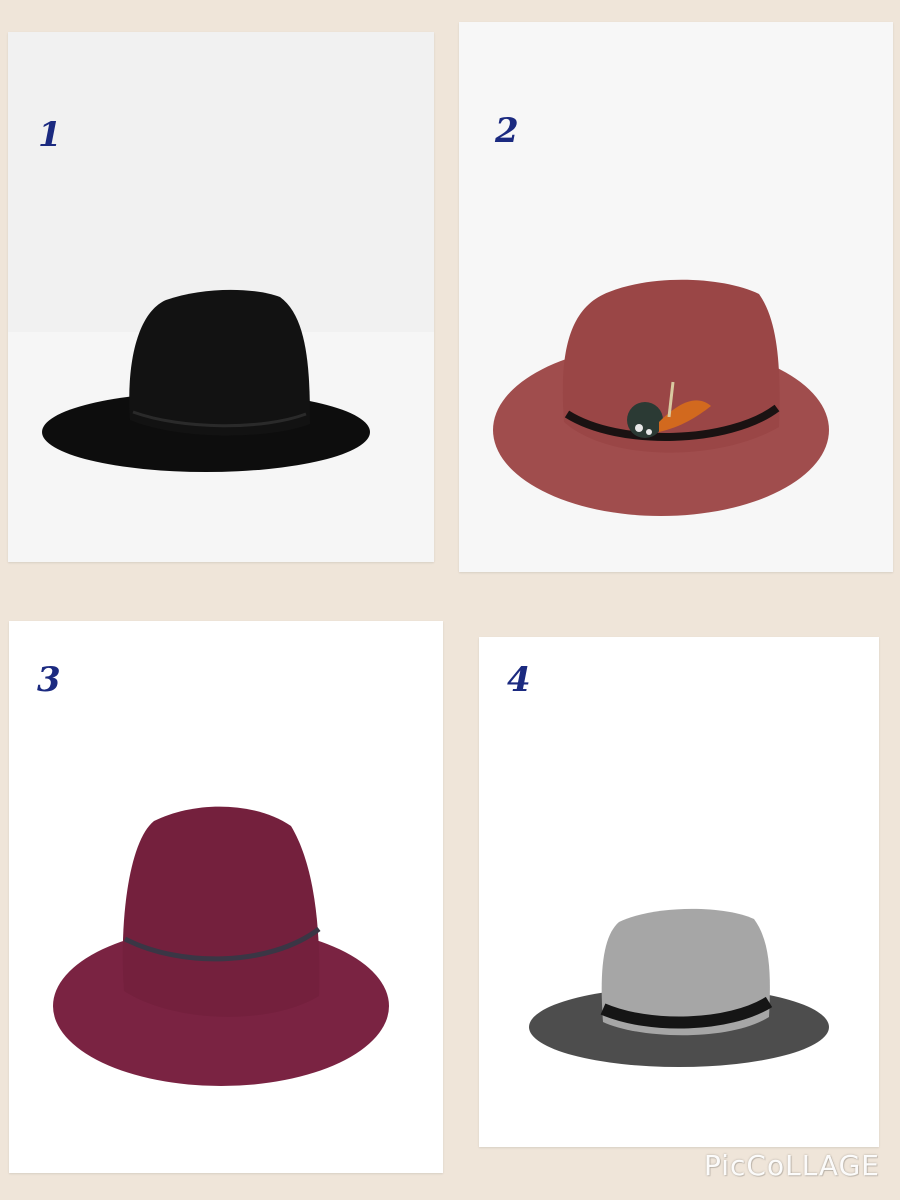  Describe the element at coordinates (519, 680) in the screenshot. I see `panel-number-4: 4` at that location.